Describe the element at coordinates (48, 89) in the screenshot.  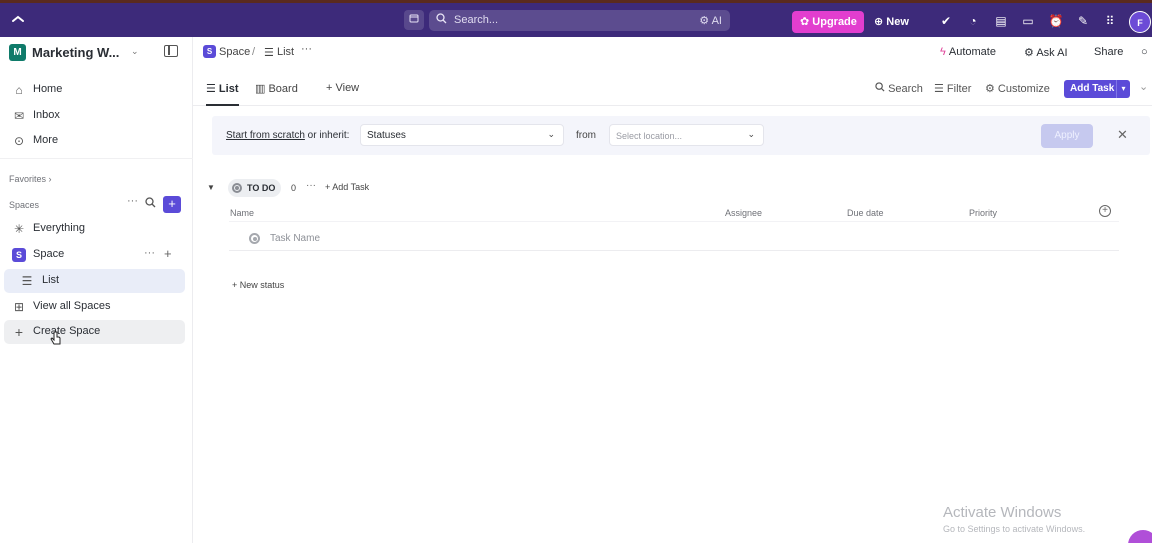
I see `sidebar-item-label: Home` at that location.